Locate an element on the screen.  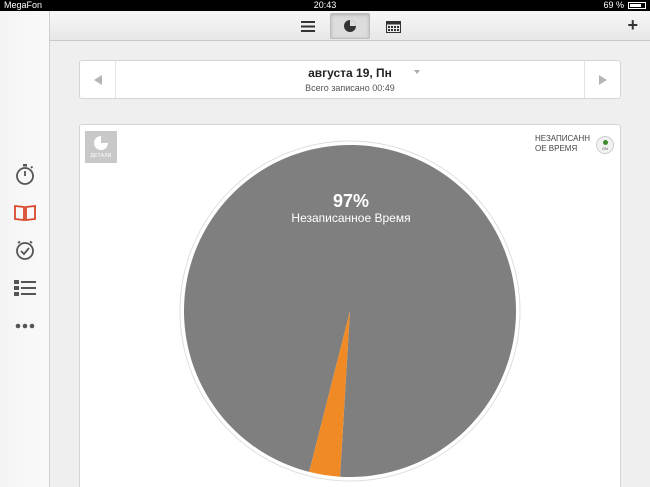
sidebar-item-clock is located at coordinates (25, 250).